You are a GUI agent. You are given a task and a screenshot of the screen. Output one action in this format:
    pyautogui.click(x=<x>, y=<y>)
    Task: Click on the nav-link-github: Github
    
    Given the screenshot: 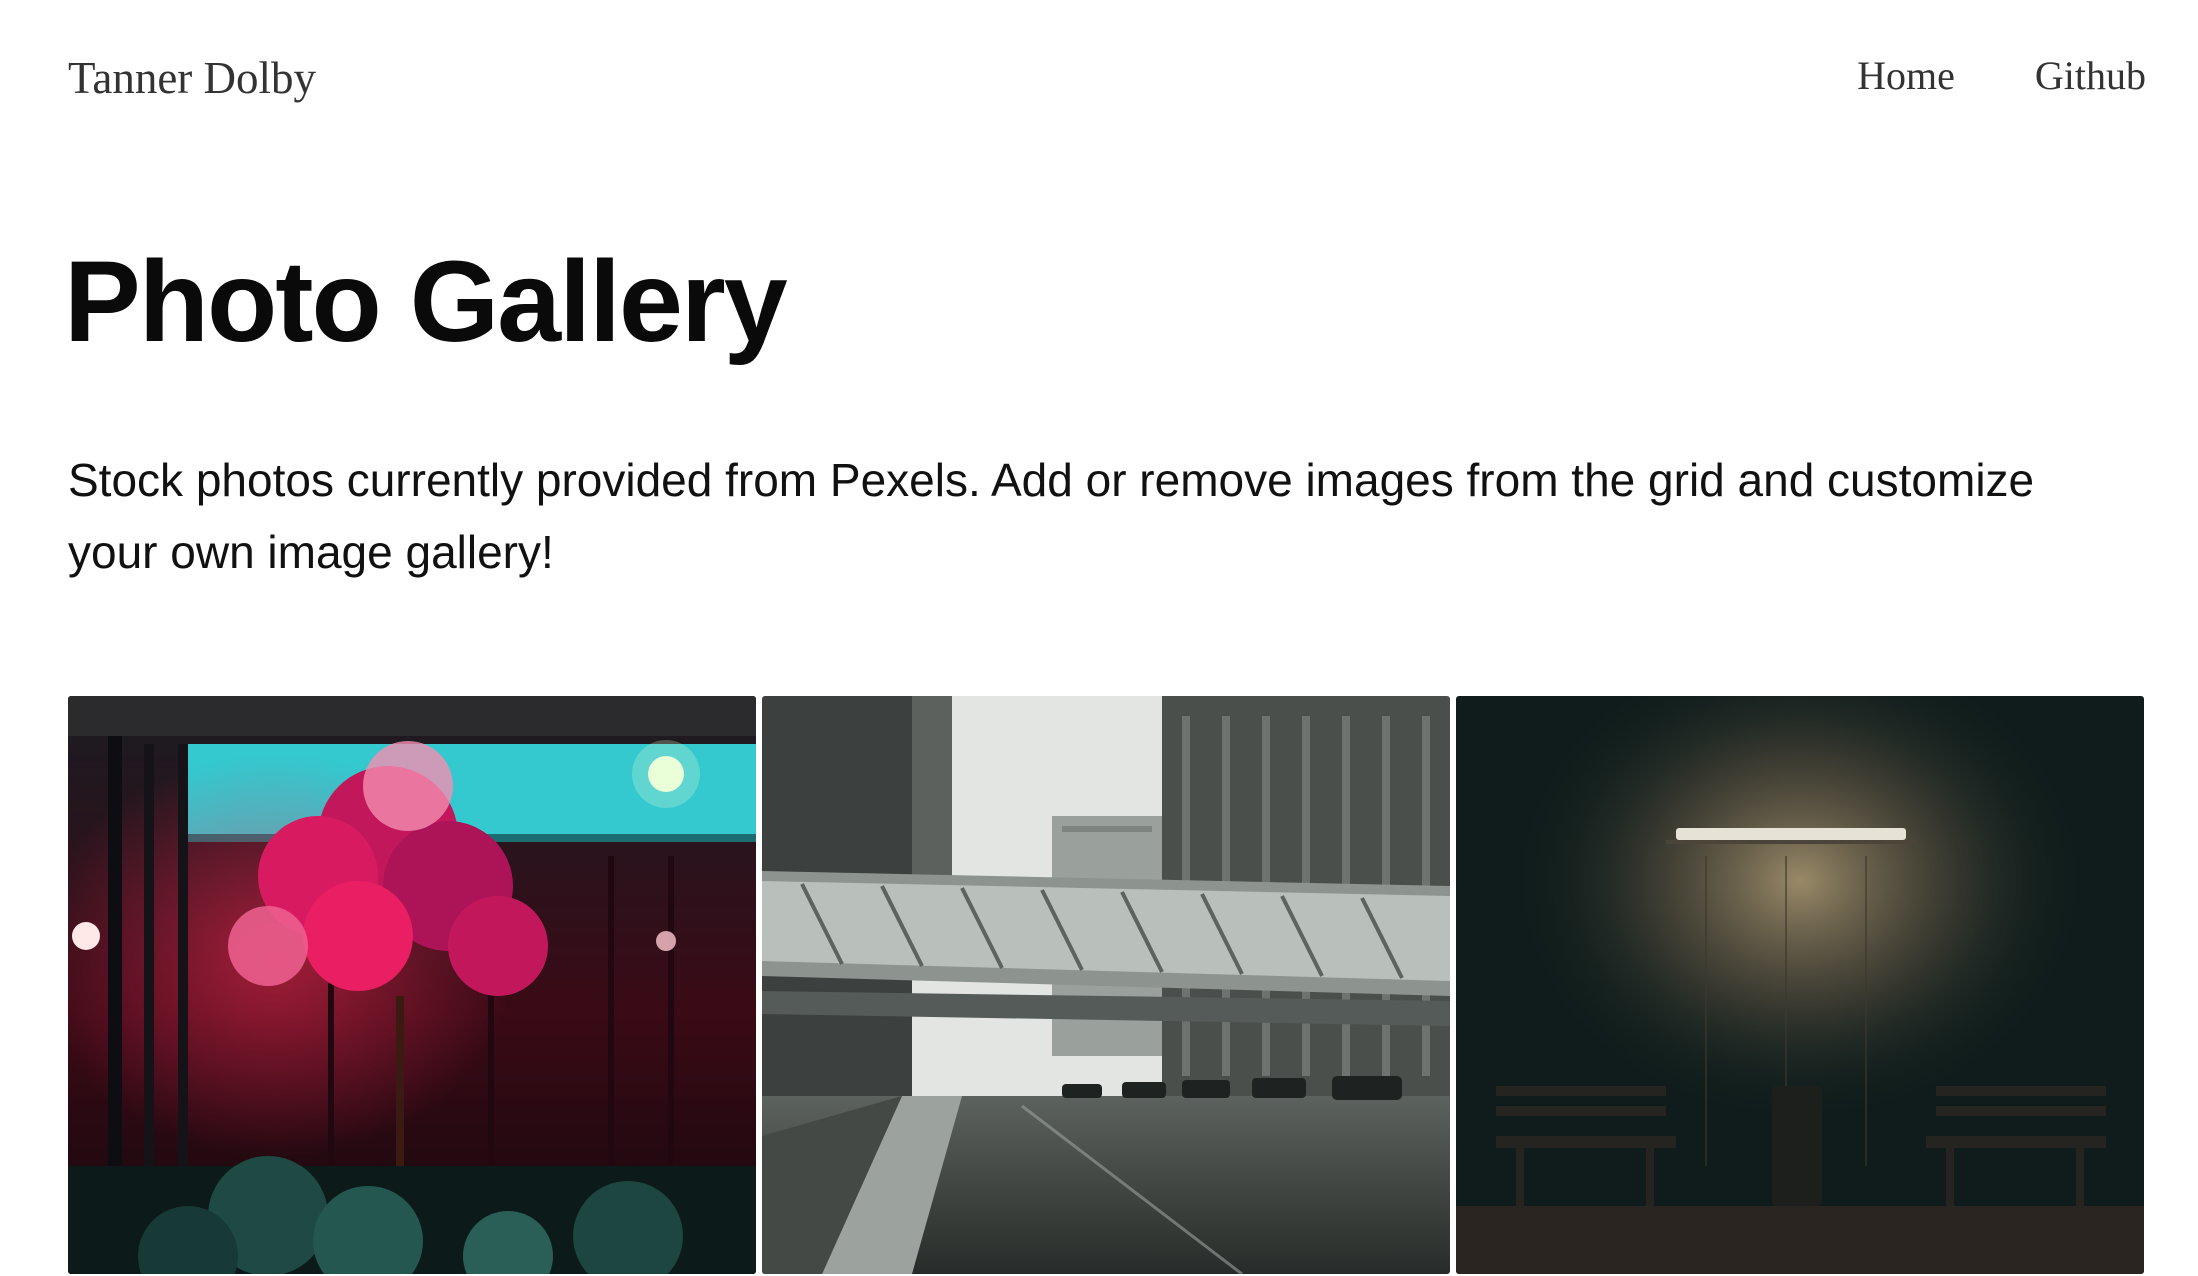 What is the action you would take?
    pyautogui.click(x=2090, y=75)
    